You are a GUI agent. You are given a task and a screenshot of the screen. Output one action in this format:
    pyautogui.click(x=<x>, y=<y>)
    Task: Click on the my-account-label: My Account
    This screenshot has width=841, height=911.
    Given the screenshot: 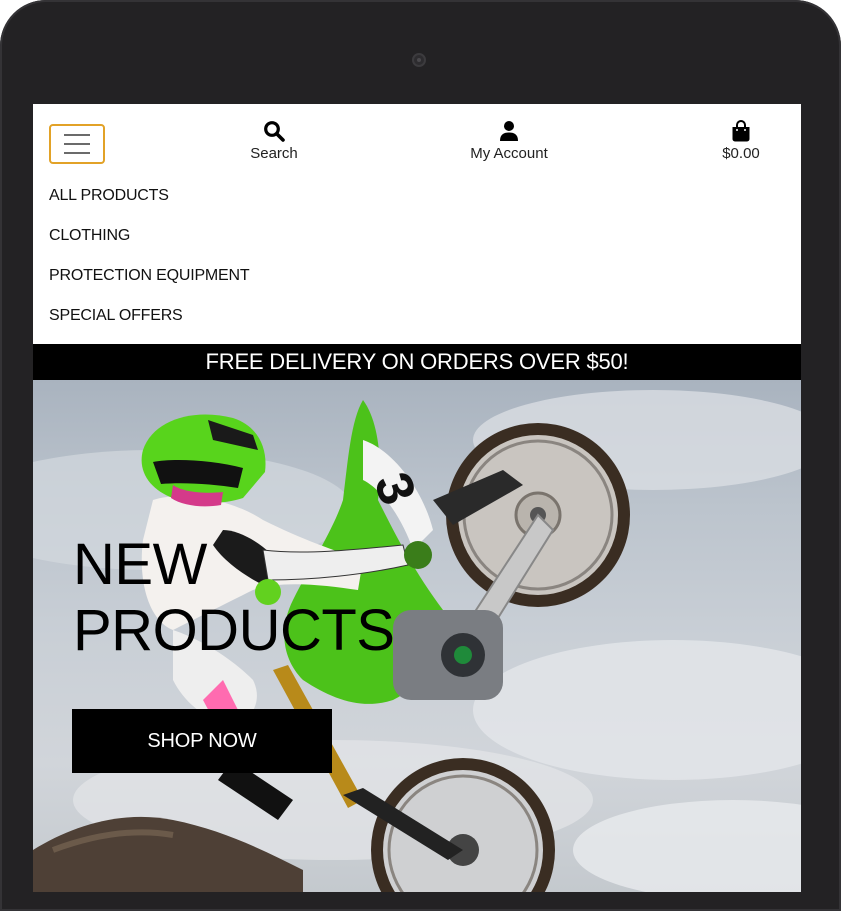 What is the action you would take?
    pyautogui.click(x=509, y=153)
    